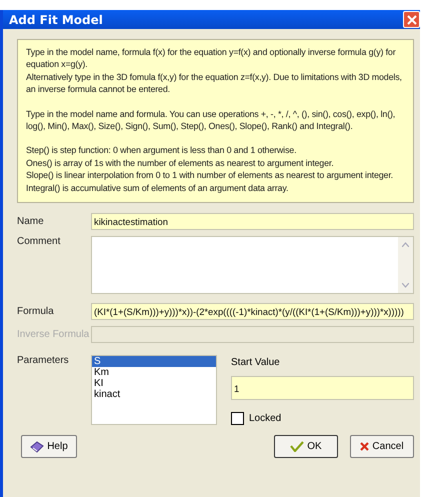 The height and width of the screenshot is (497, 422). Describe the element at coordinates (265, 418) in the screenshot. I see `checkbox-label: Locked` at that location.